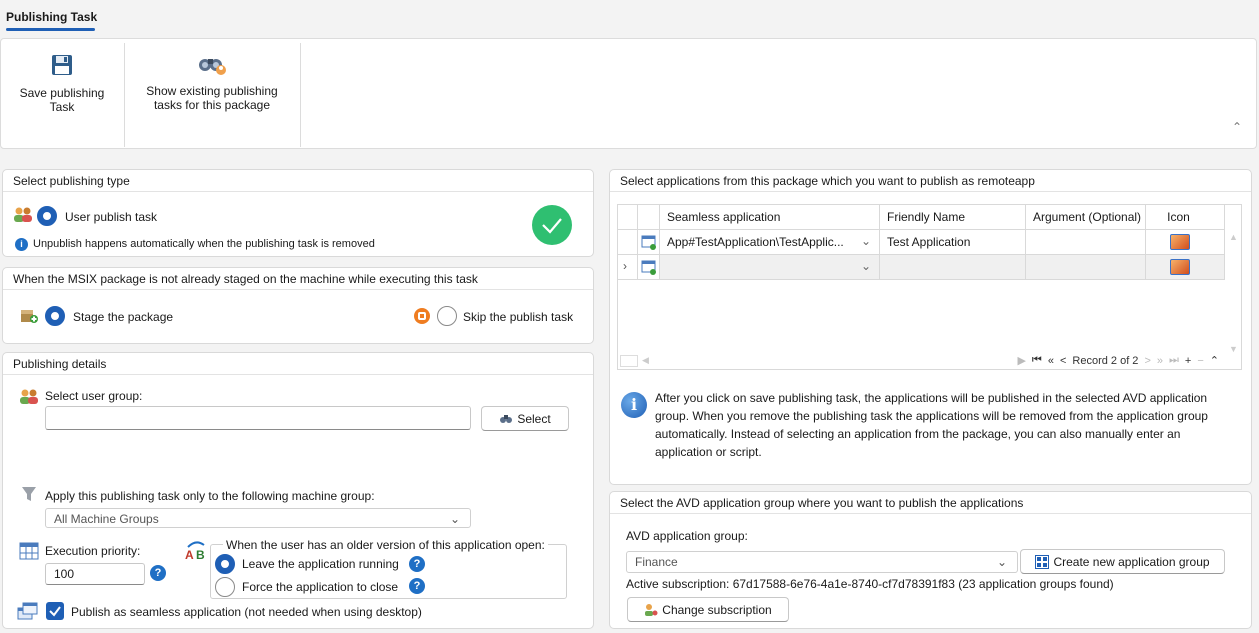 This screenshot has width=1259, height=633. I want to click on priority-table-icon, so click(29, 551).